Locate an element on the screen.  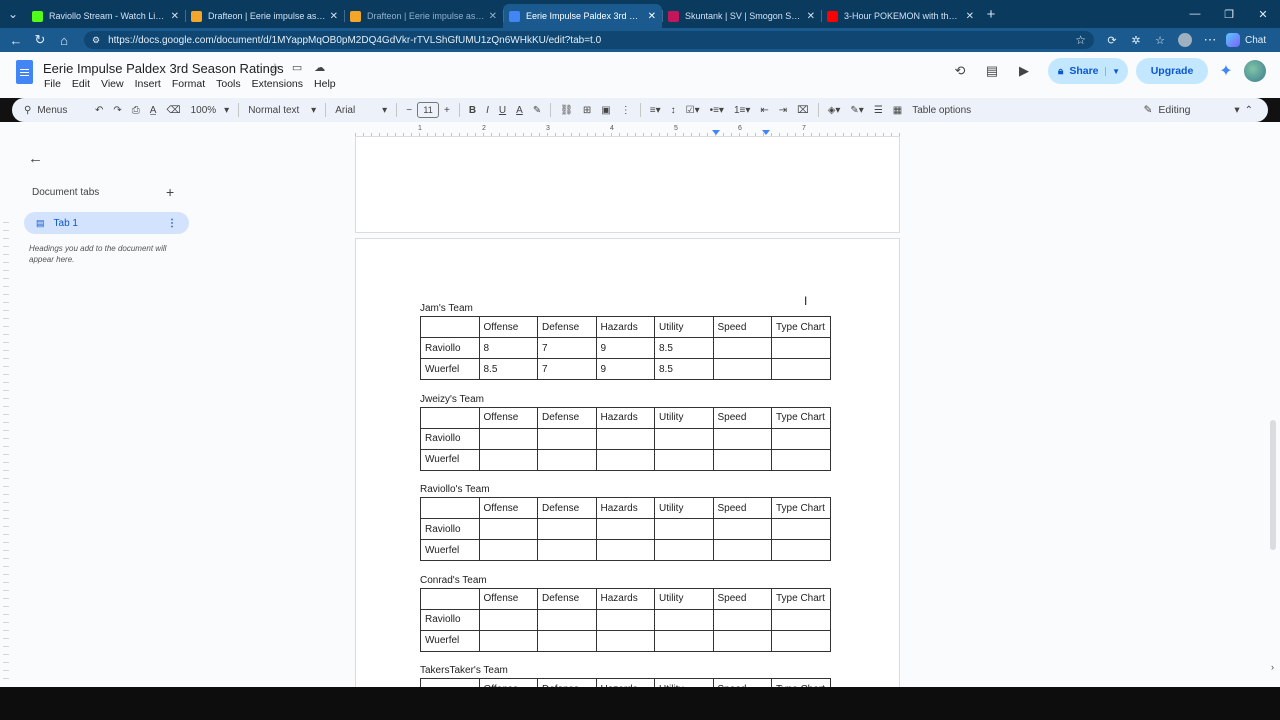
browser-tab: Skuntank | SV | Smogon Strategy P ✕ is located at coordinates (741, 16).